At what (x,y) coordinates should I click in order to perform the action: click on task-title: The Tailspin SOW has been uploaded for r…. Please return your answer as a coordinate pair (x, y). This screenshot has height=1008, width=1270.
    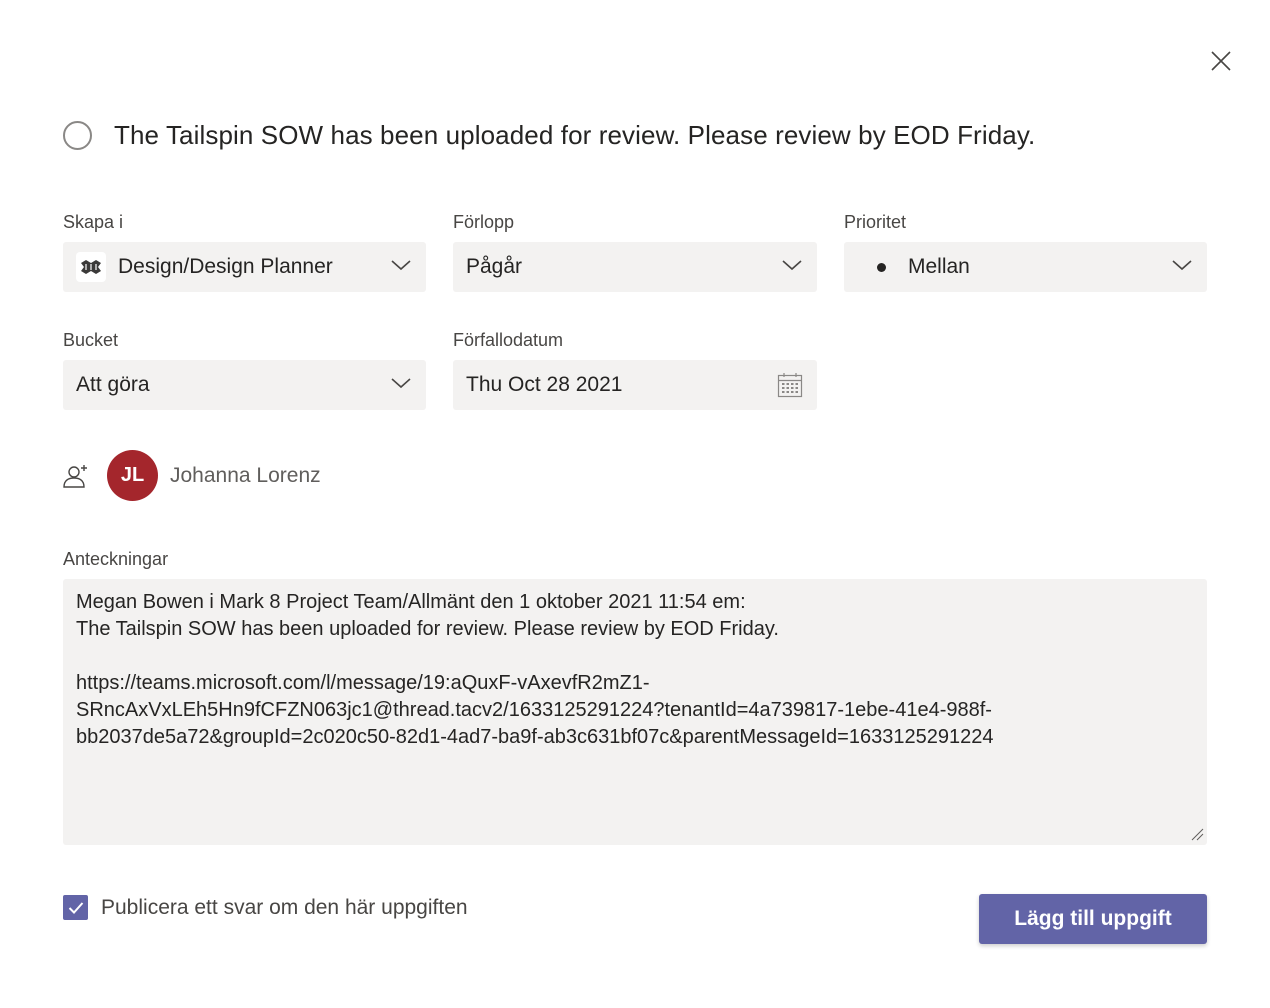
    Looking at the image, I should click on (574, 135).